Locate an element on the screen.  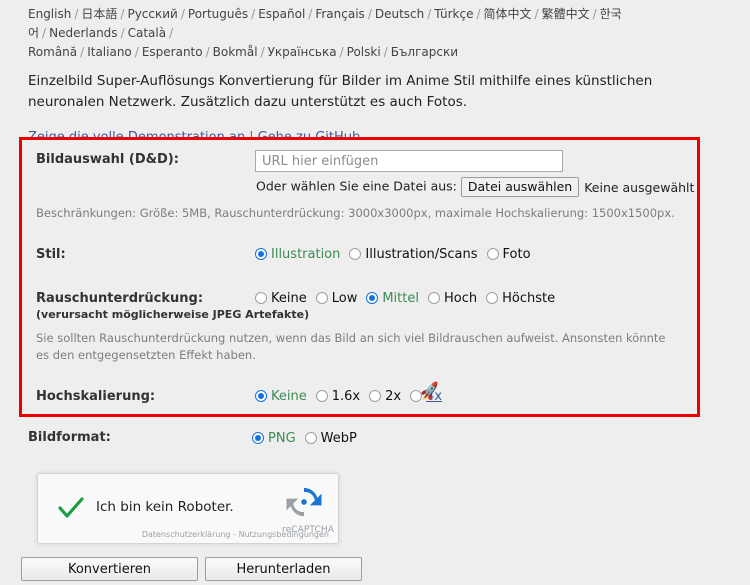
language-link: Italiano is located at coordinates (109, 52).